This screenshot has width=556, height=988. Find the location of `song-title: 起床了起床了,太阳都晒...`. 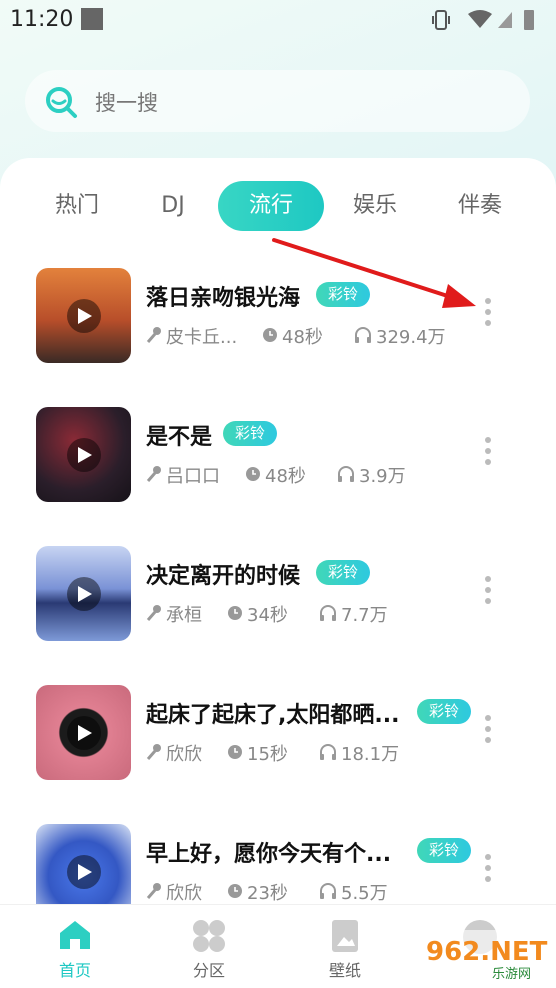

song-title: 起床了起床了,太阳都晒... is located at coordinates (273, 715).